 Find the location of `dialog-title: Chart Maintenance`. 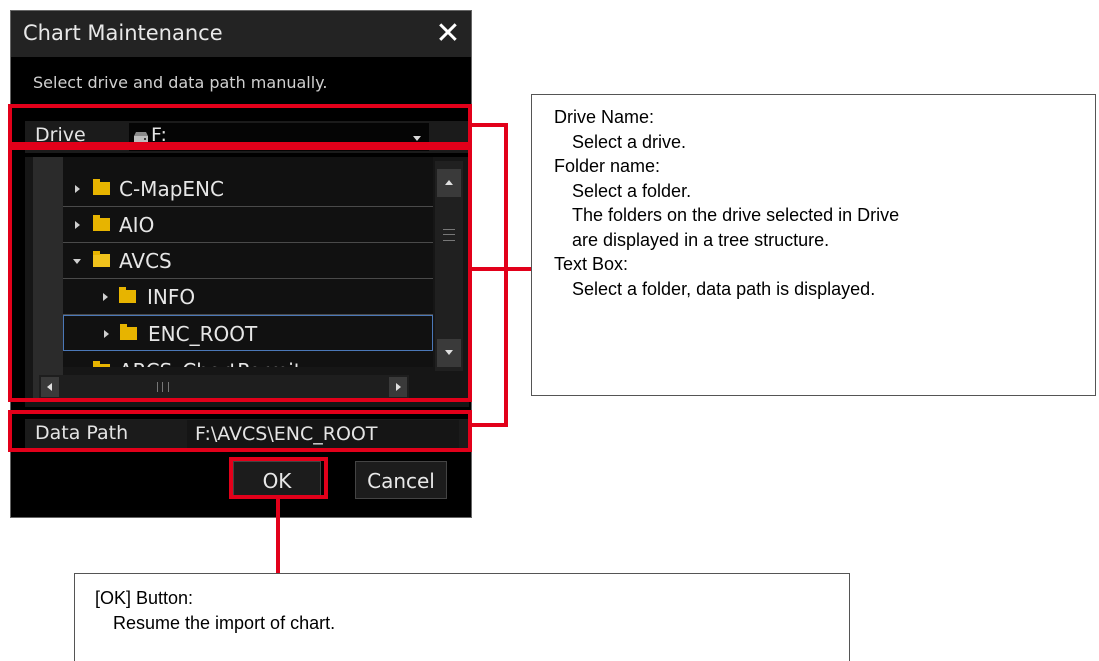

dialog-title: Chart Maintenance is located at coordinates (123, 33).